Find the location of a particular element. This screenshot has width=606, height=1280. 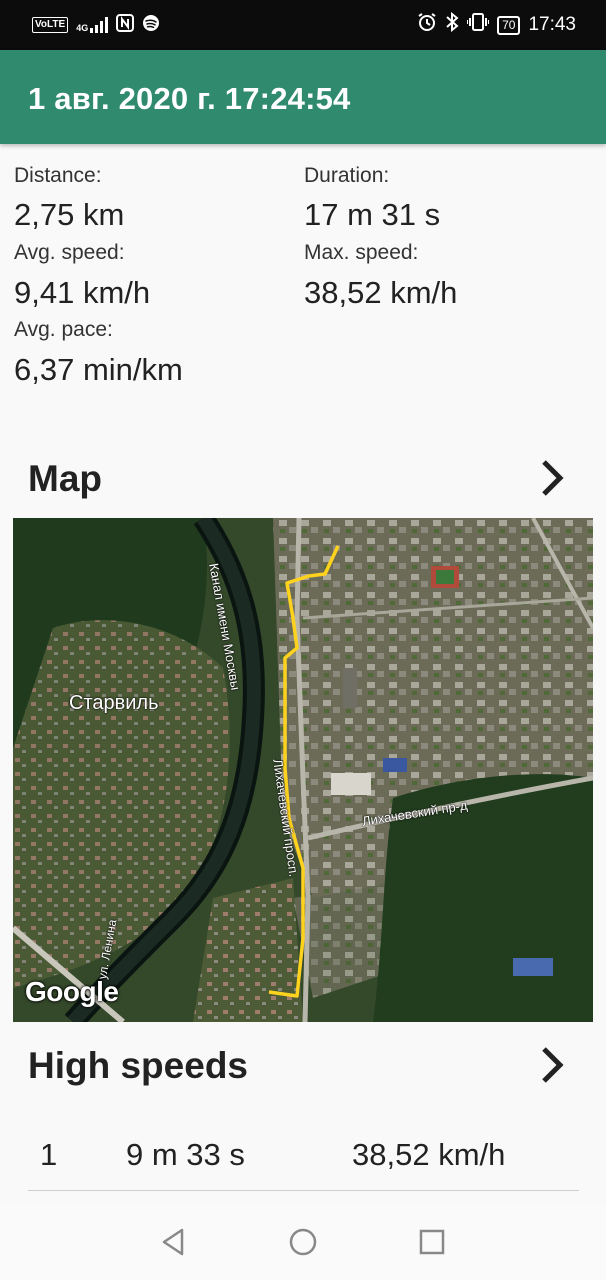

vibrate-icon is located at coordinates (478, 25).